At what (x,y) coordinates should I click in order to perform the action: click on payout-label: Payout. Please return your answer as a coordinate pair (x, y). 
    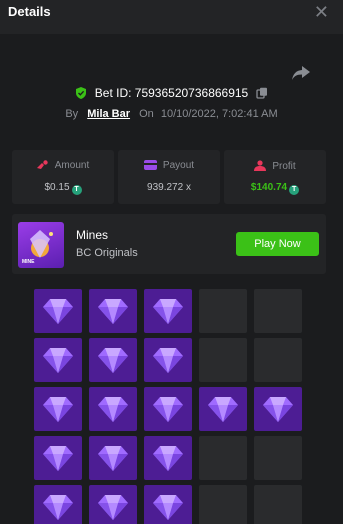
    Looking at the image, I should click on (178, 165).